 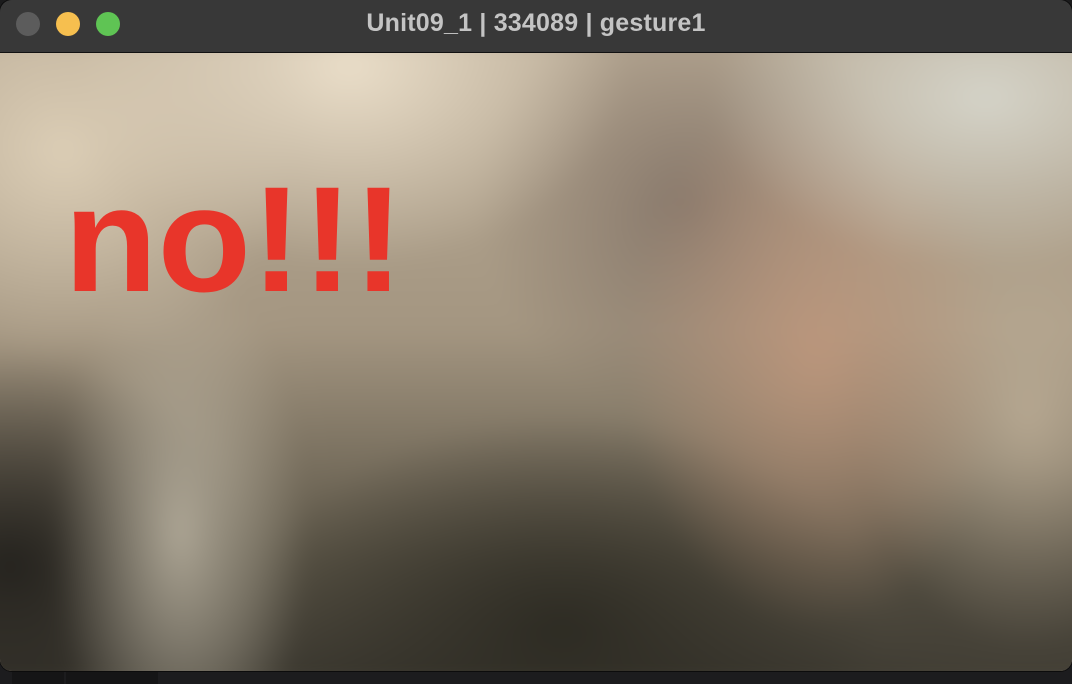 I want to click on window-title: Unit09_1 | 334089 | gesture1, so click(x=536, y=23).